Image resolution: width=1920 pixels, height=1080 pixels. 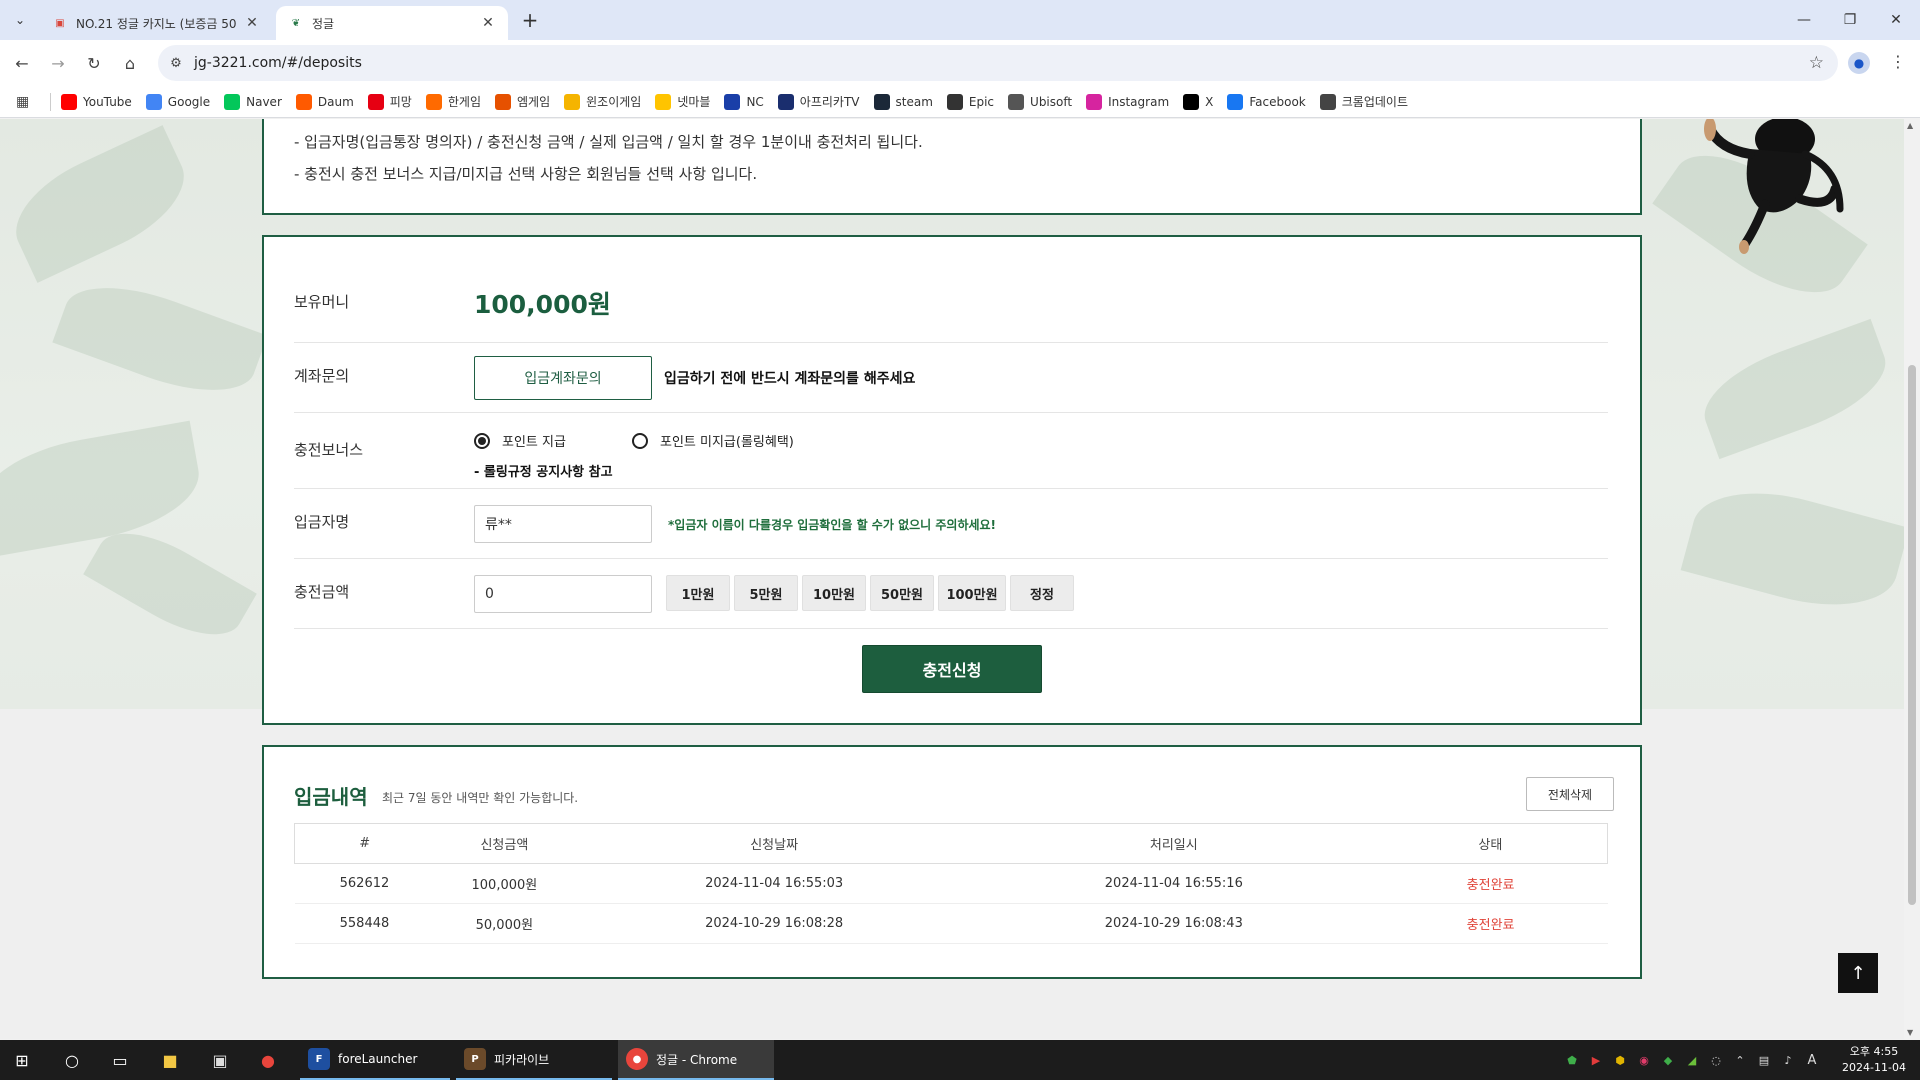 I want to click on bookmark-google: Google, so click(x=177, y=101).